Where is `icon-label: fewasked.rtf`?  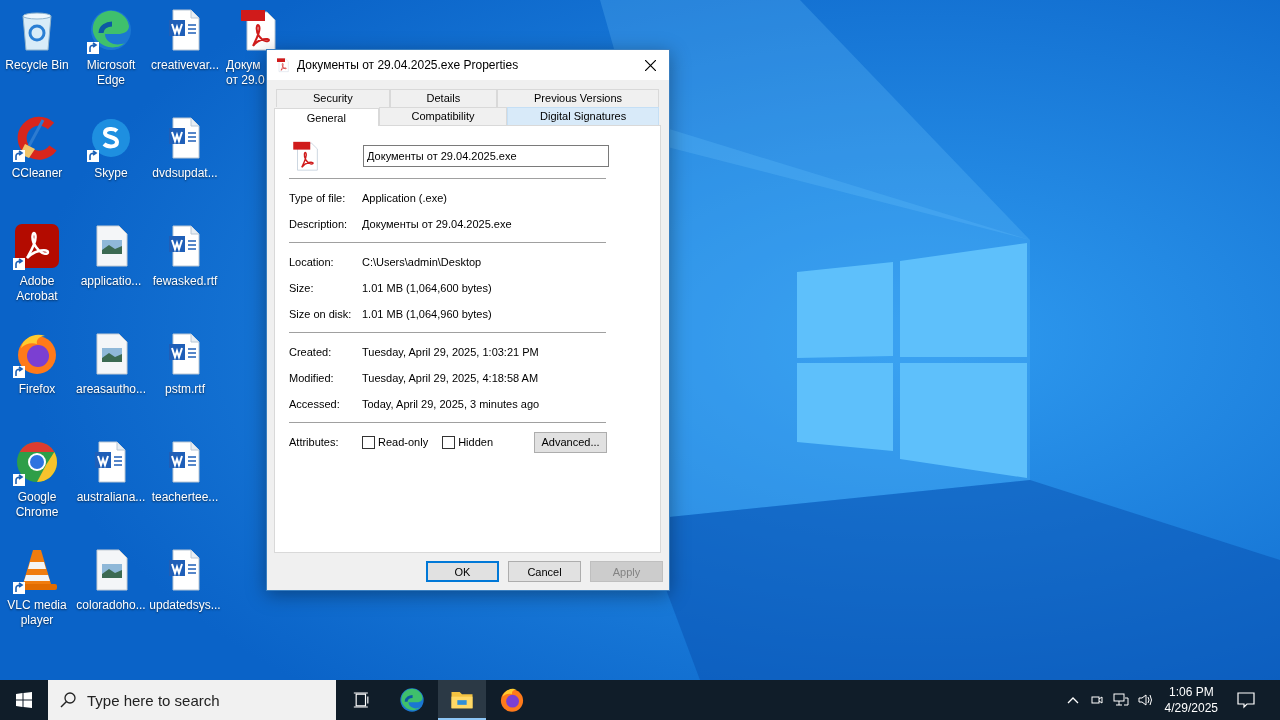
icon-label: fewasked.rtf is located at coordinates (185, 281).